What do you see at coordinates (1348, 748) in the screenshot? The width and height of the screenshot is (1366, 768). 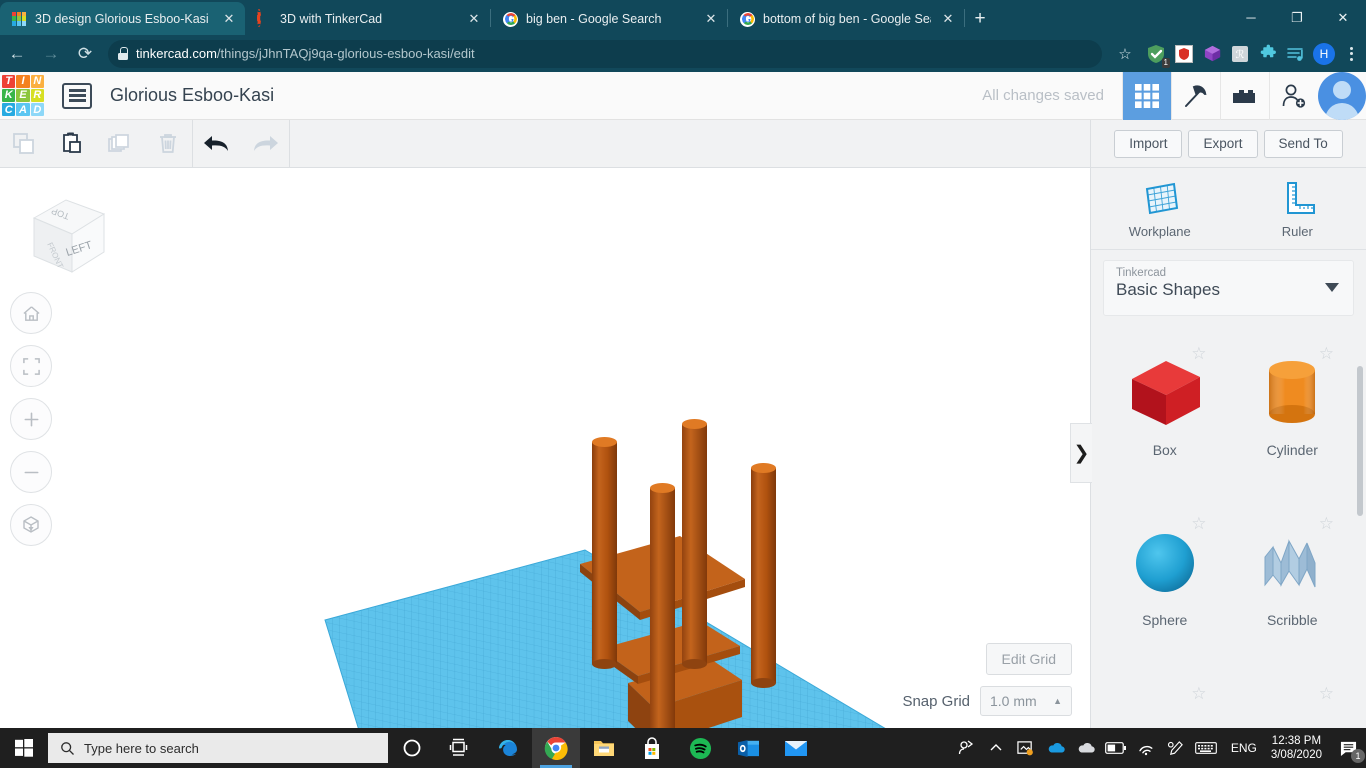 I see `notifications-icon: 1` at bounding box center [1348, 748].